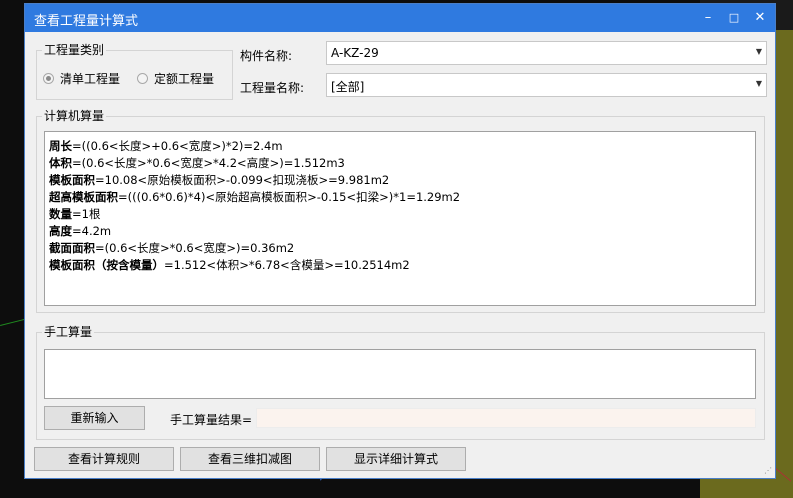 This screenshot has height=498, width=793. I want to click on manual-calc-group-label: 手工算量, so click(68, 331).